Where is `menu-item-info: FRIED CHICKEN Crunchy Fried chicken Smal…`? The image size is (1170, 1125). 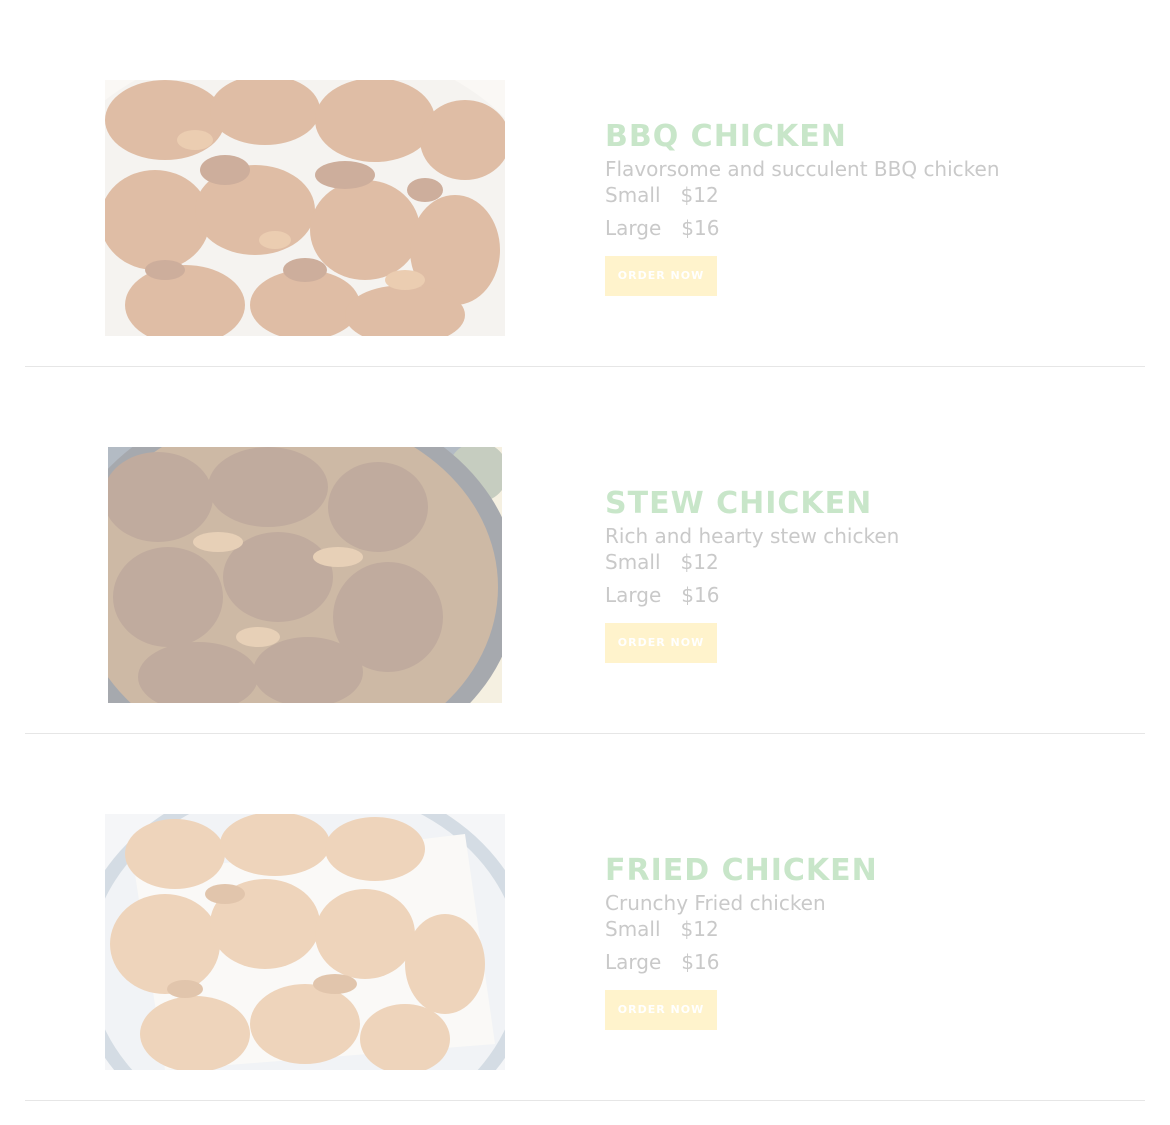
menu-item-info: FRIED CHICKEN Crunchy Fried chicken Smal… is located at coordinates (865, 941).